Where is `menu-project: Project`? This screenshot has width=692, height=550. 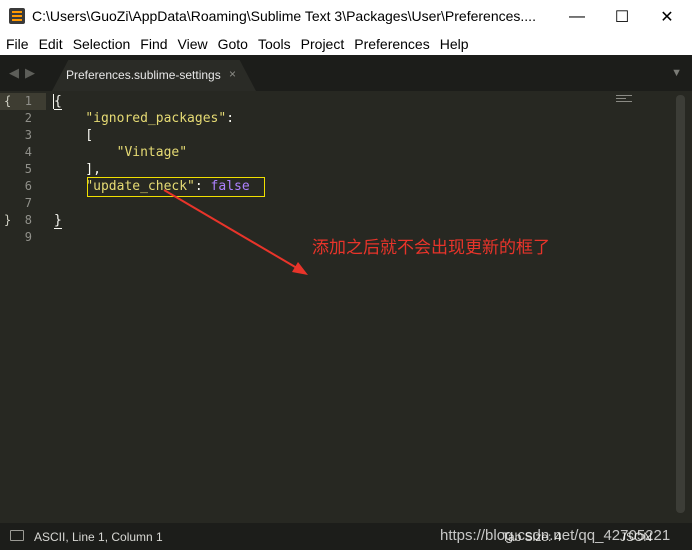 menu-project: Project is located at coordinates (323, 44).